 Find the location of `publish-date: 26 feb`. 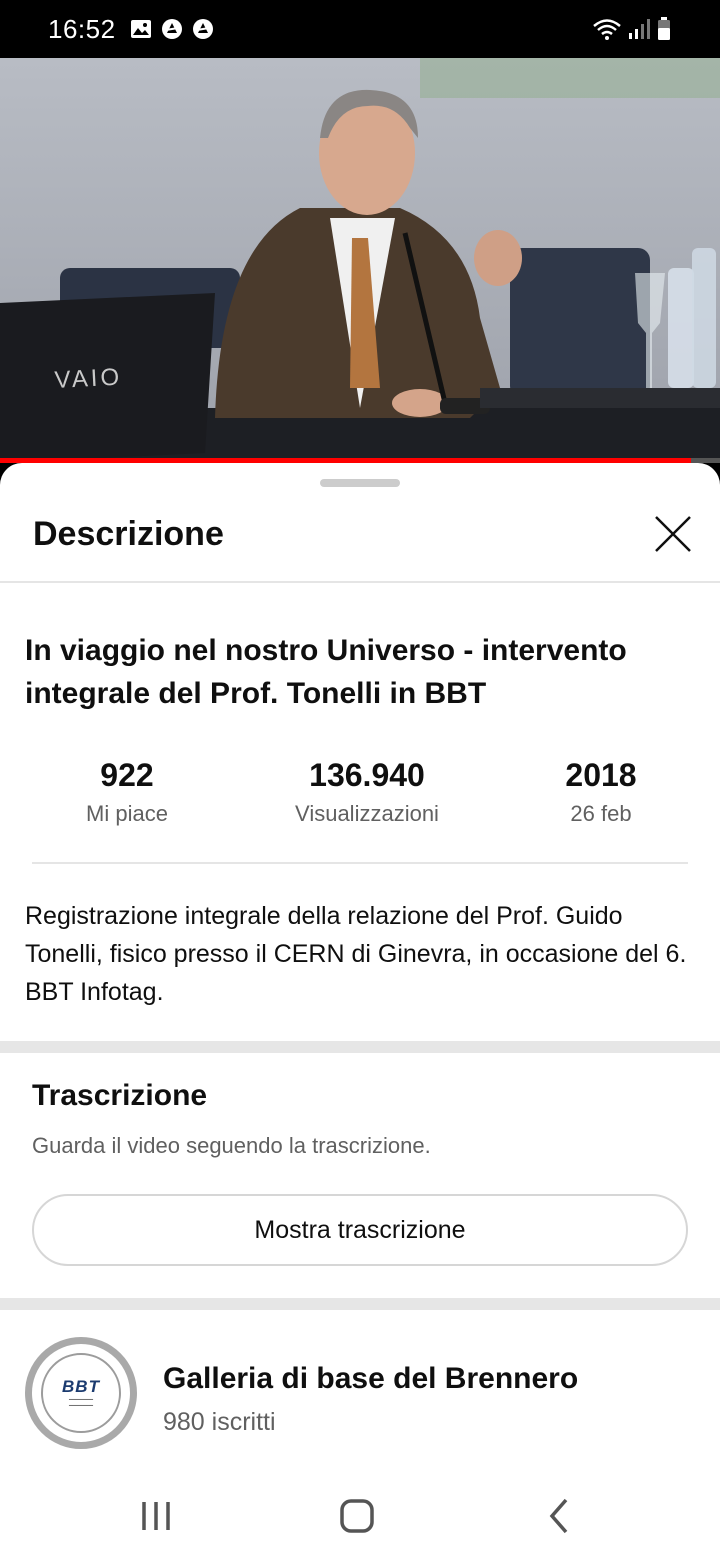

publish-date: 26 feb is located at coordinates (601, 813).